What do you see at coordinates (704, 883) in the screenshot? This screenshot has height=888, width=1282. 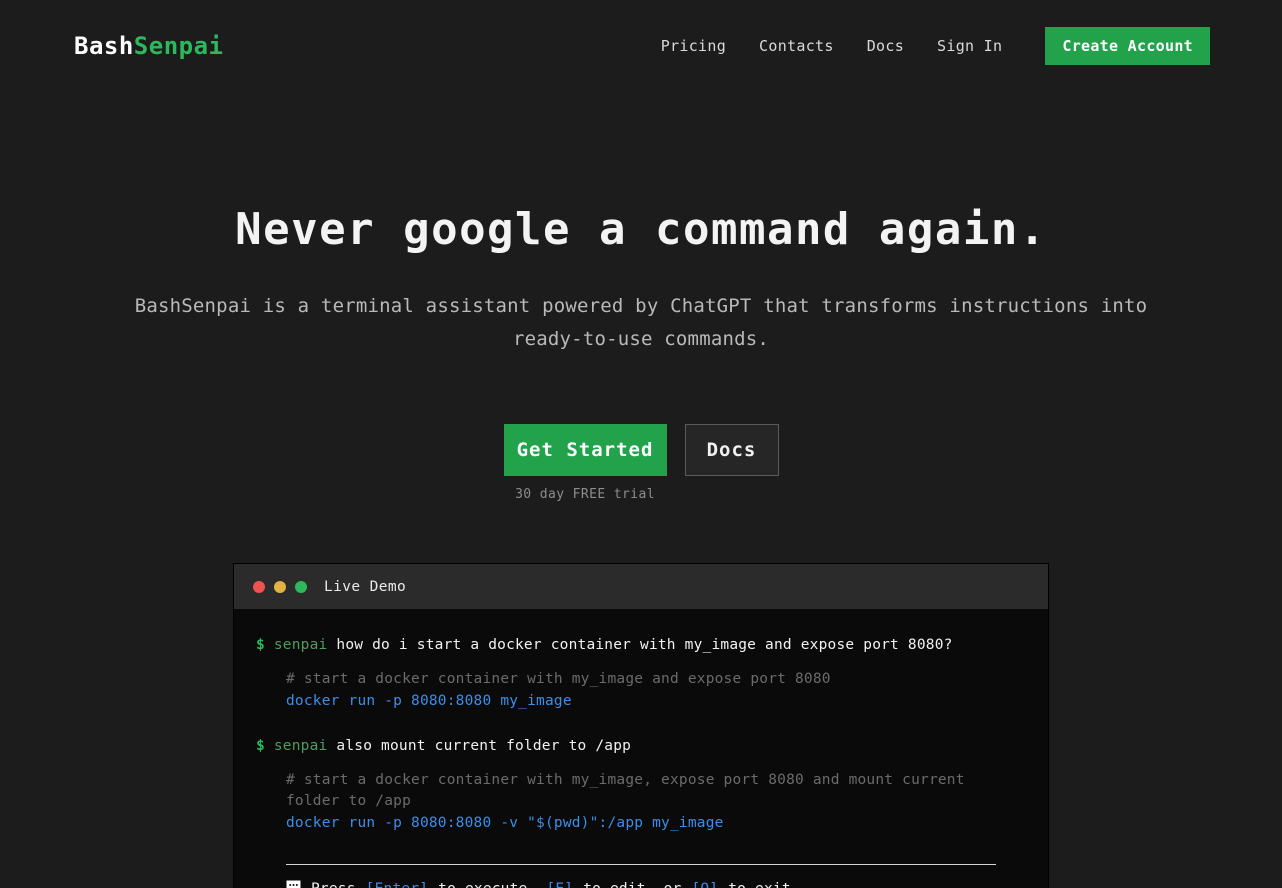 I see `hint-key-quit: [Q]` at bounding box center [704, 883].